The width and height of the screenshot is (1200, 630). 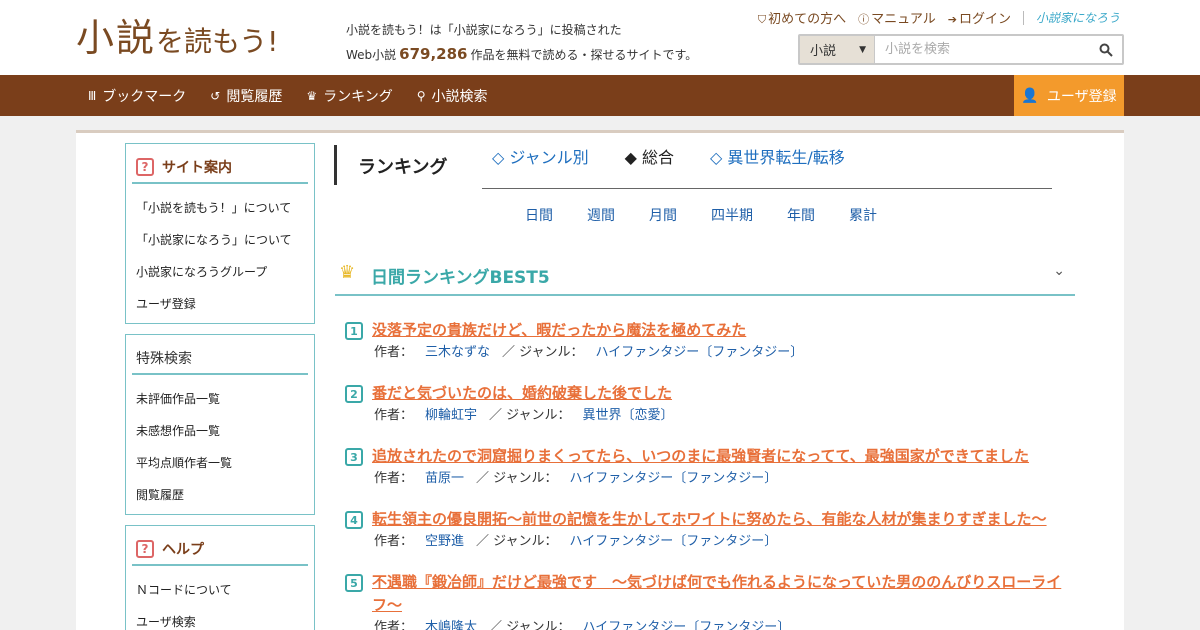 What do you see at coordinates (444, 541) in the screenshot?
I see `author-link: 空野進` at bounding box center [444, 541].